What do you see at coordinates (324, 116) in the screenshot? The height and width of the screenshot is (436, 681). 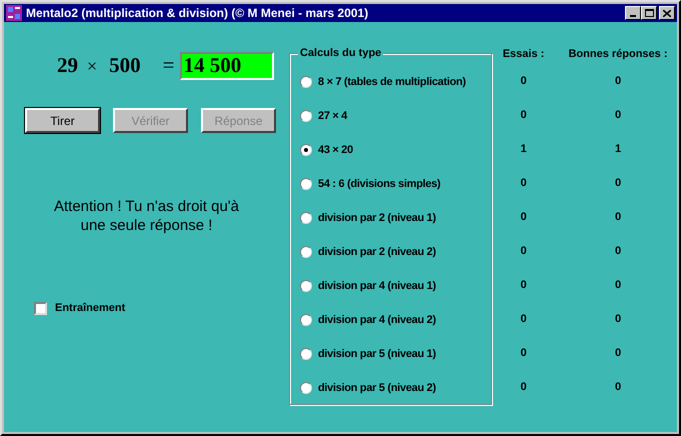 I see `radio-option: 27 × 4` at bounding box center [324, 116].